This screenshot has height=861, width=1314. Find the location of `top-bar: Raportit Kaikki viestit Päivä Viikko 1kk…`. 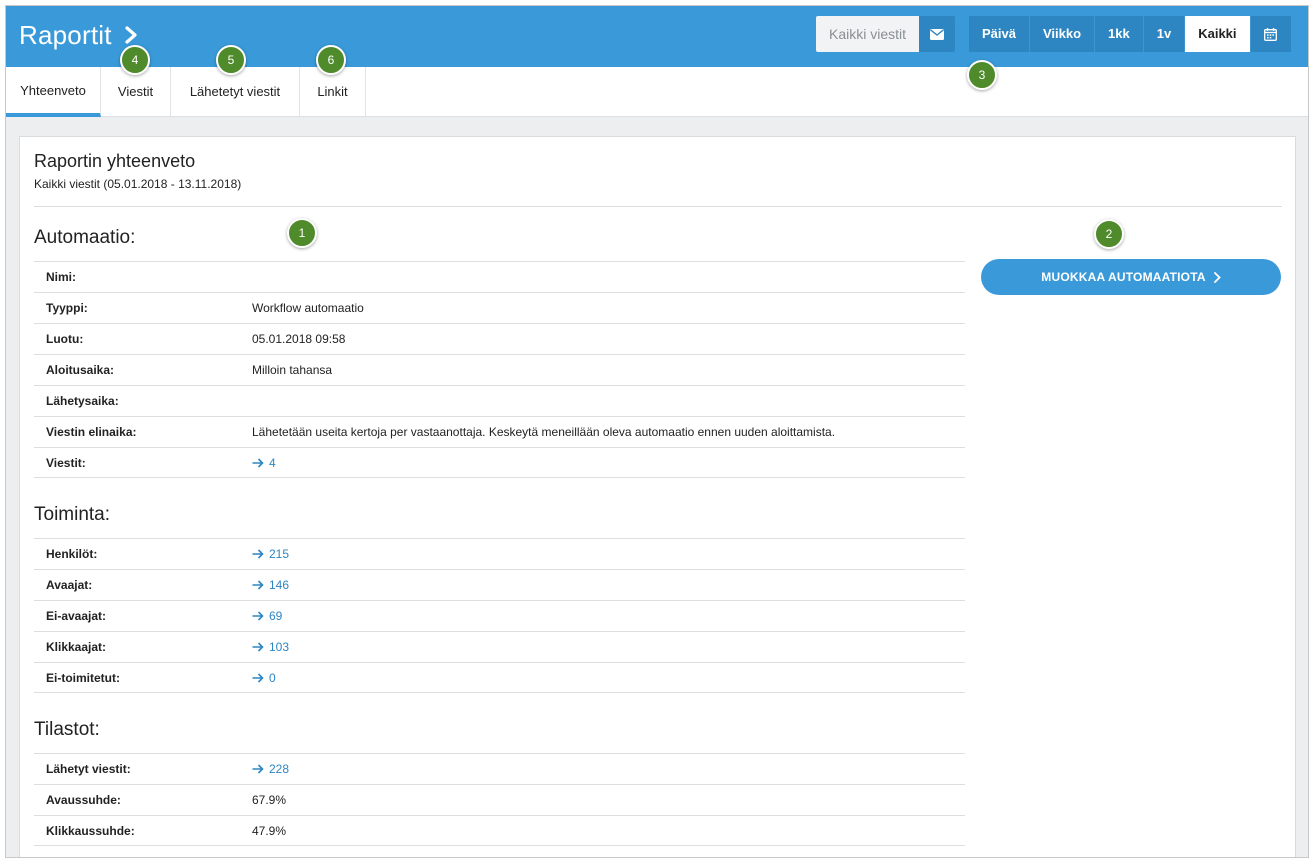

top-bar: Raportit Kaikki viestit Päivä Viikko 1kk… is located at coordinates (657, 36).